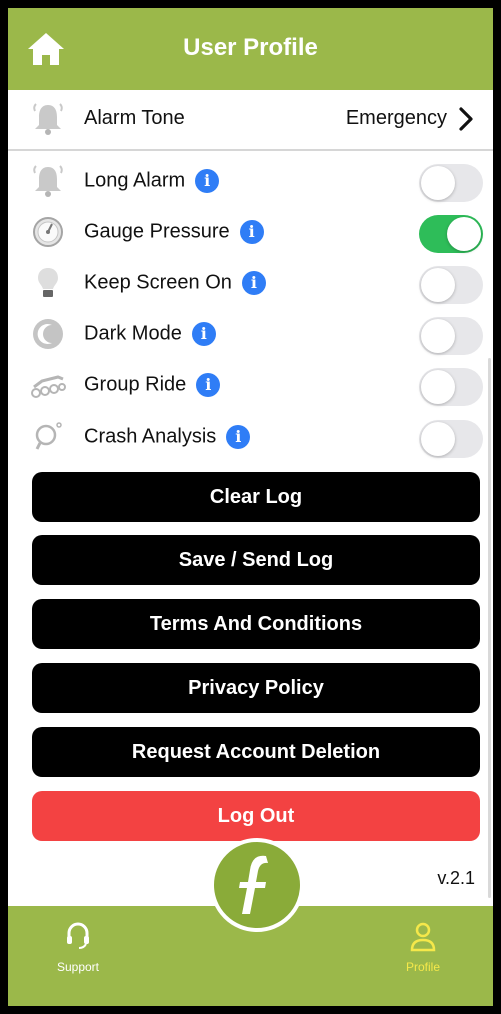 The width and height of the screenshot is (501, 1014). I want to click on setting-row-gauge-pressure: Gauge Pressure i, so click(250, 232).